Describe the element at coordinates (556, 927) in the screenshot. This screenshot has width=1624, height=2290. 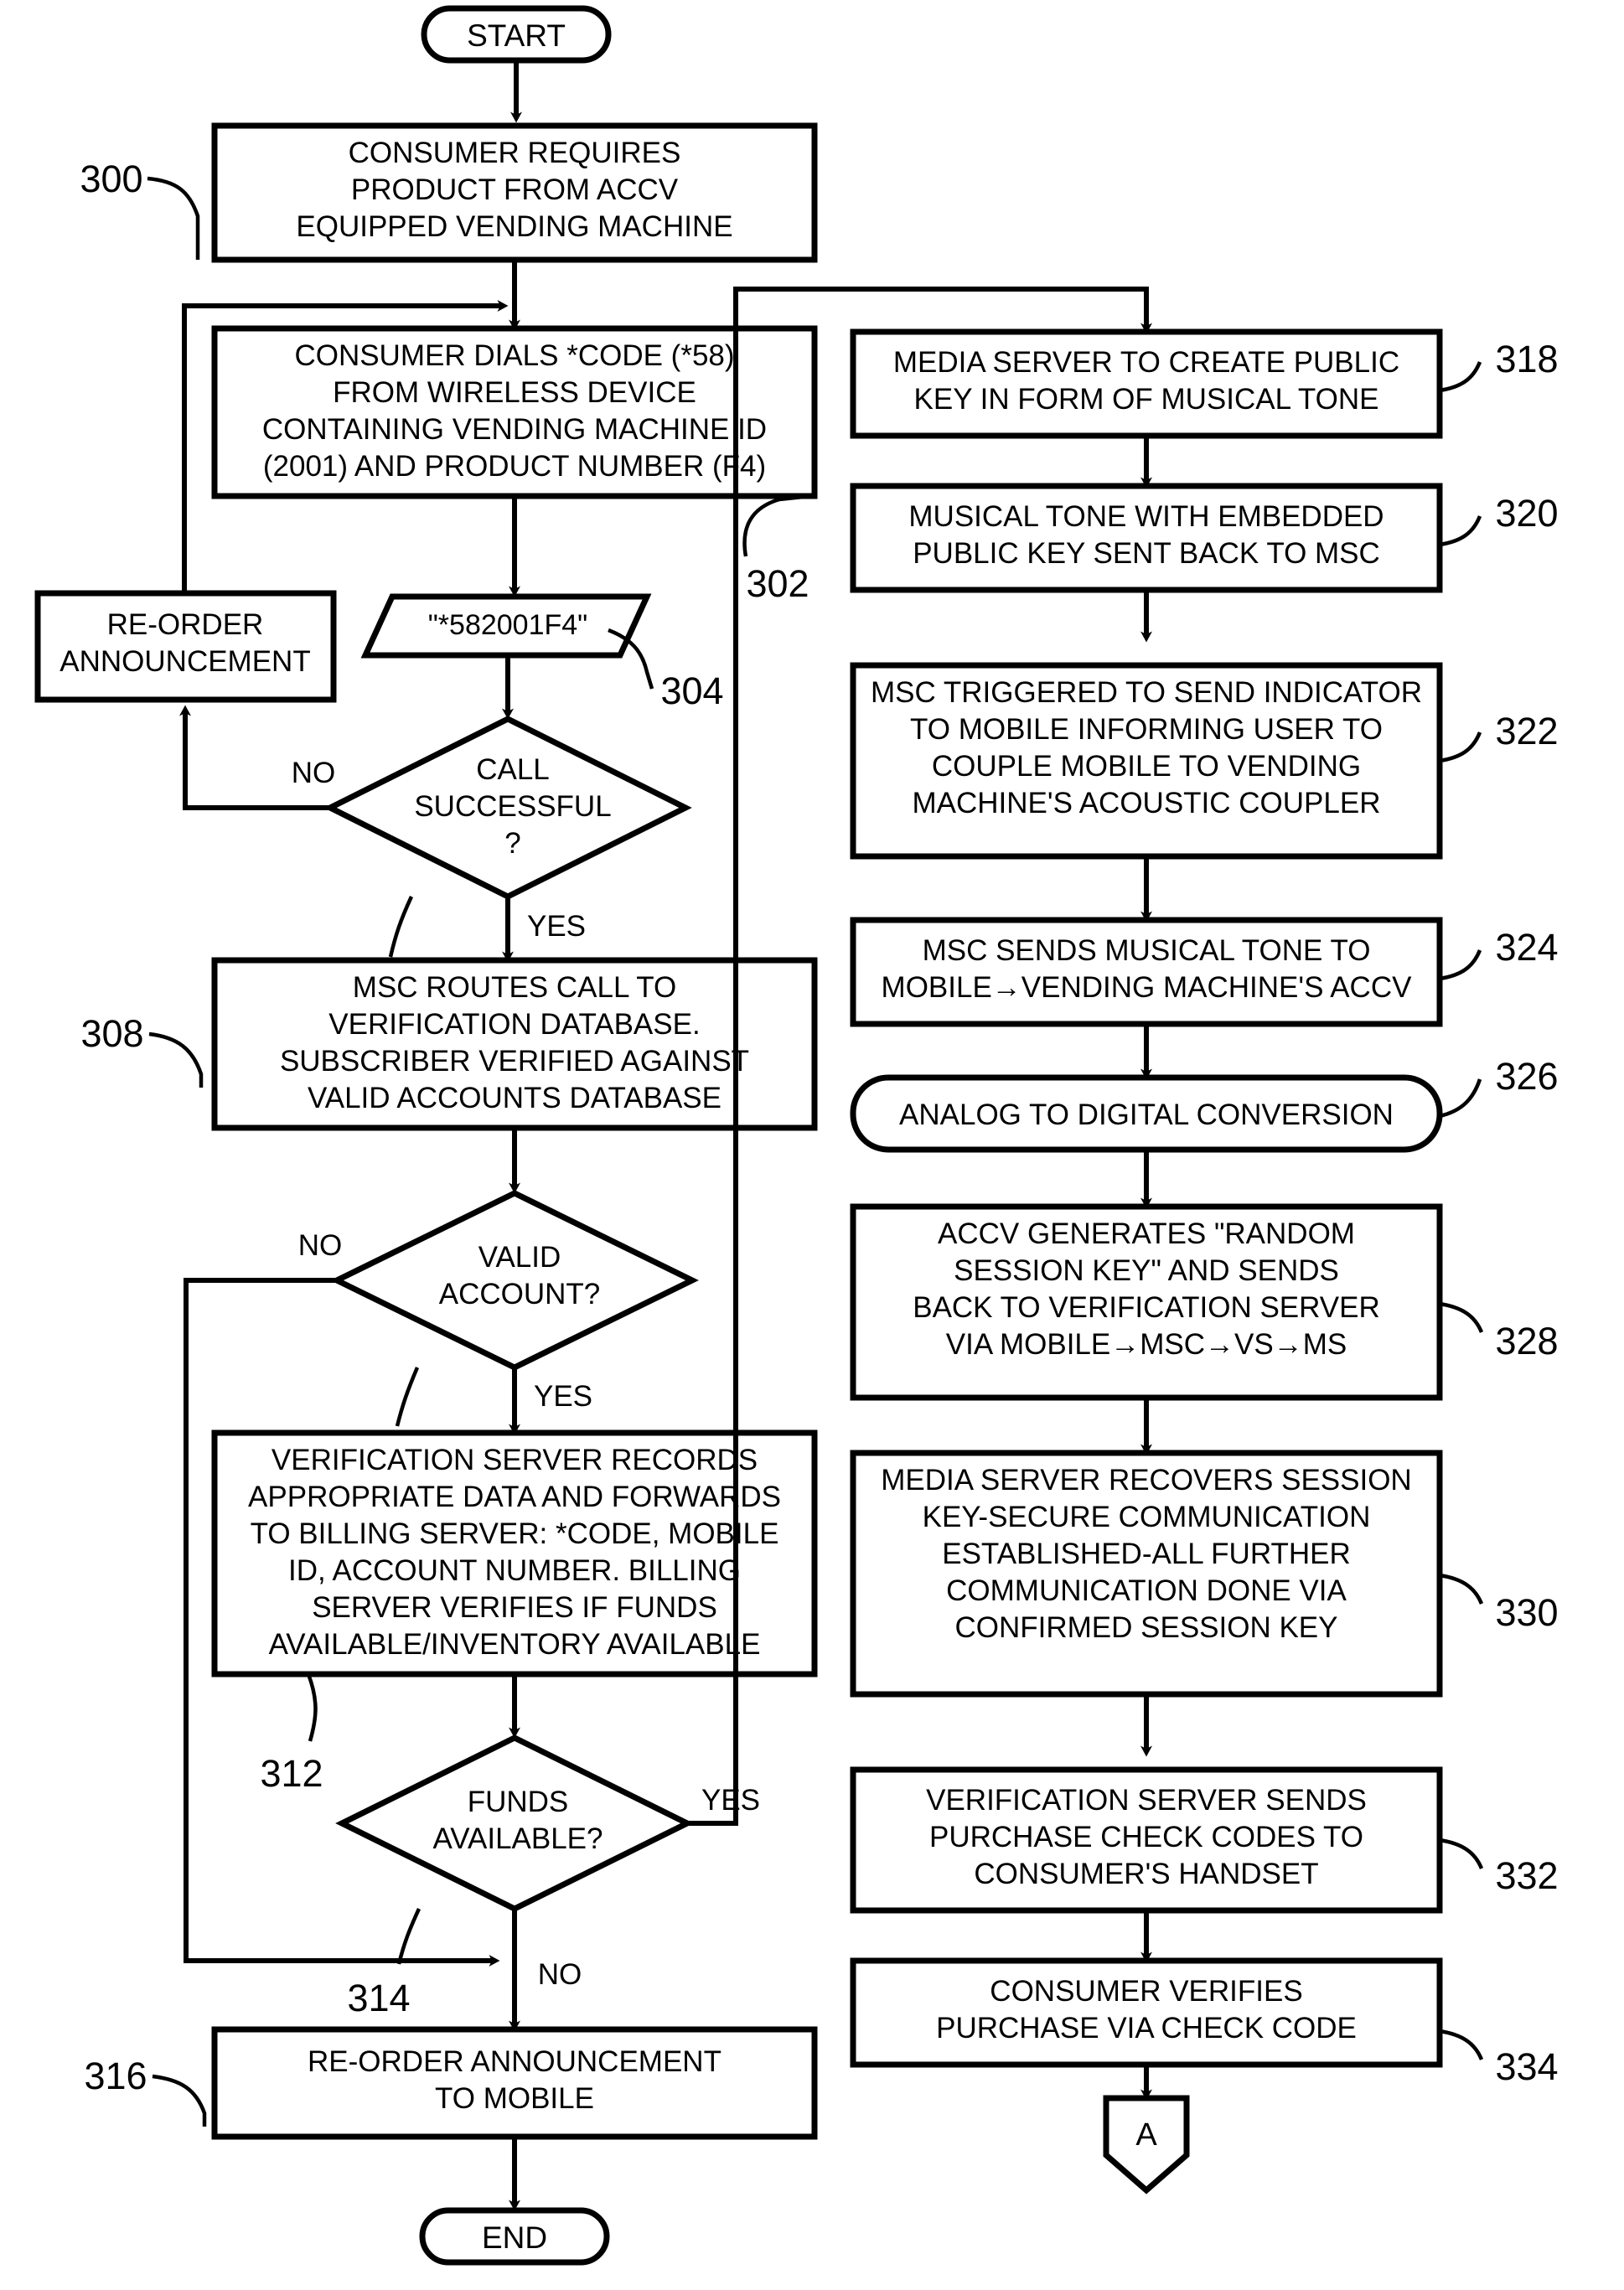
I see `branch-306-yes: YES` at that location.